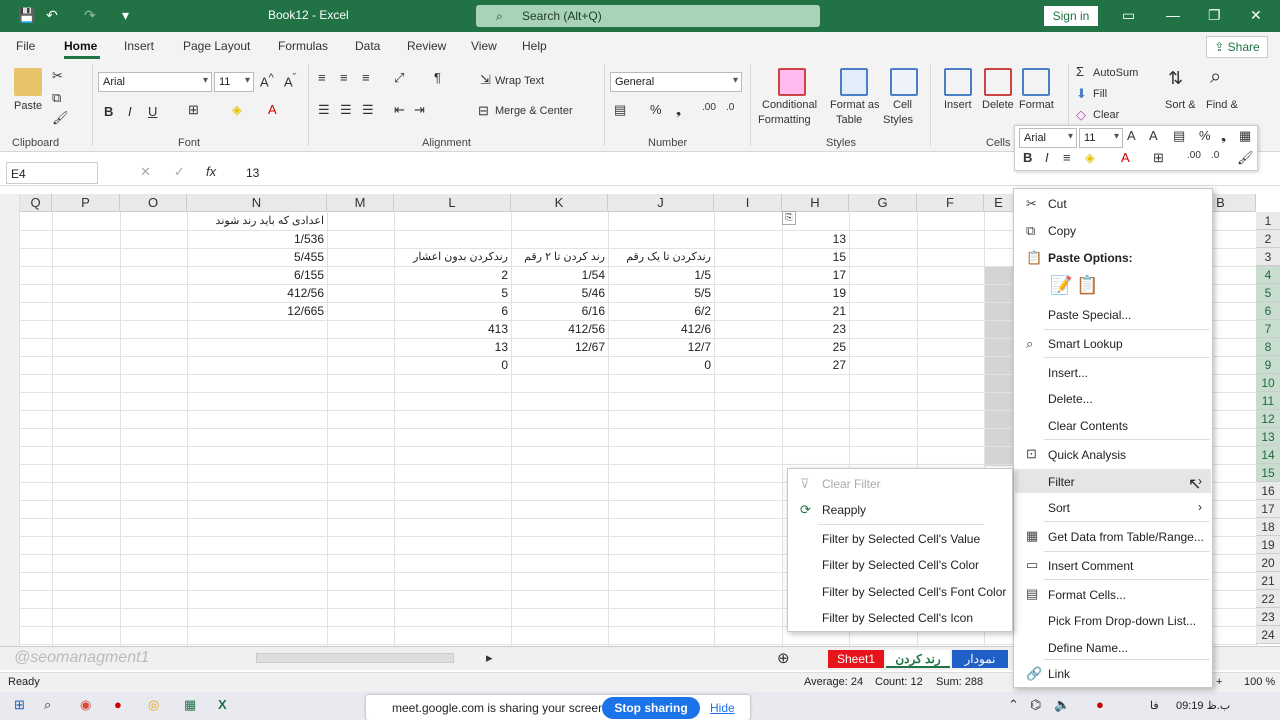 This screenshot has width=1280, height=720. What do you see at coordinates (1071, 16) in the screenshot?
I see `sign-in-button: Sign in` at bounding box center [1071, 16].